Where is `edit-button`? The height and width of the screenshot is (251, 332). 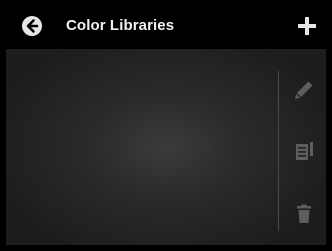 edit-button is located at coordinates (304, 90).